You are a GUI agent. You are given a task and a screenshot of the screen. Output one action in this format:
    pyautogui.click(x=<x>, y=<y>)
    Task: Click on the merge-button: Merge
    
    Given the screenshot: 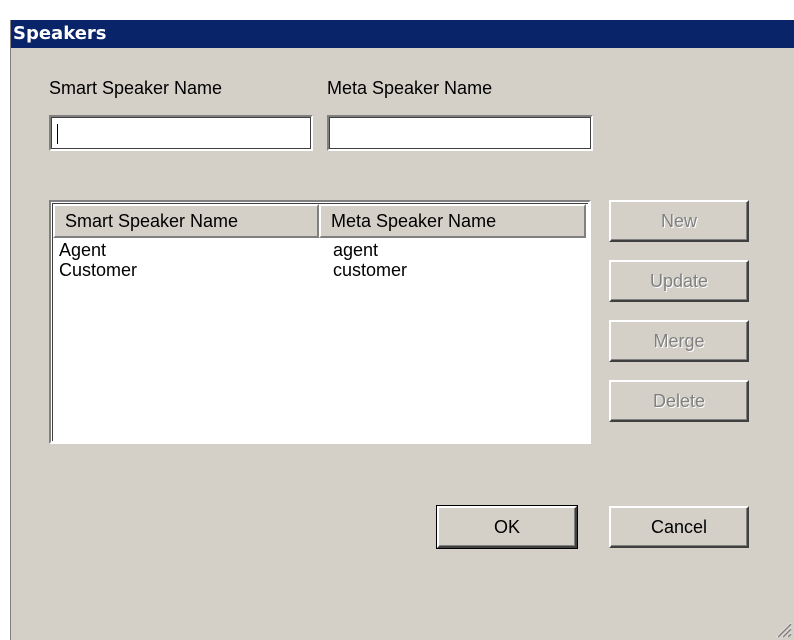 What is the action you would take?
    pyautogui.click(x=679, y=341)
    